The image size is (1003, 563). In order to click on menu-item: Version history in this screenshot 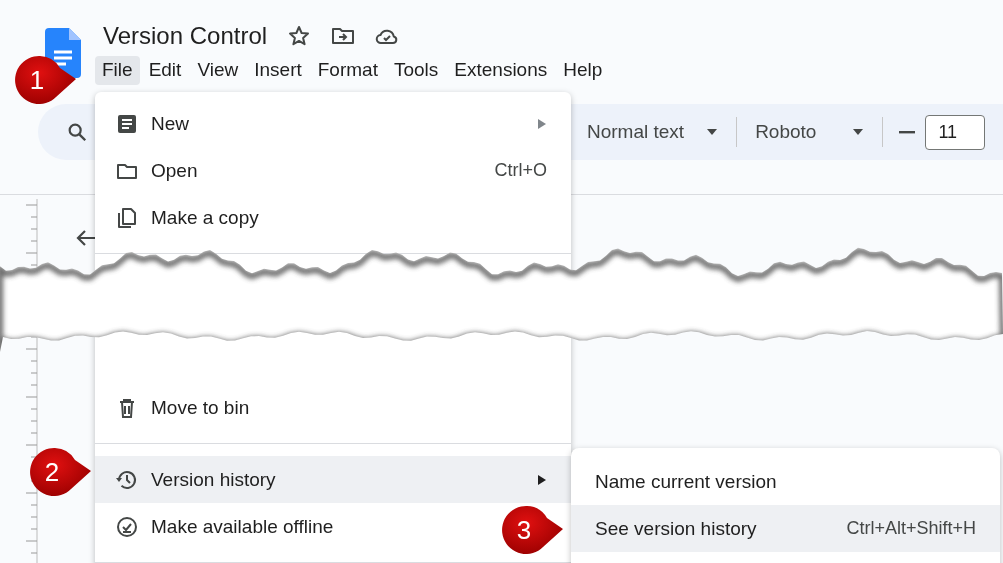, I will do `click(333, 479)`.